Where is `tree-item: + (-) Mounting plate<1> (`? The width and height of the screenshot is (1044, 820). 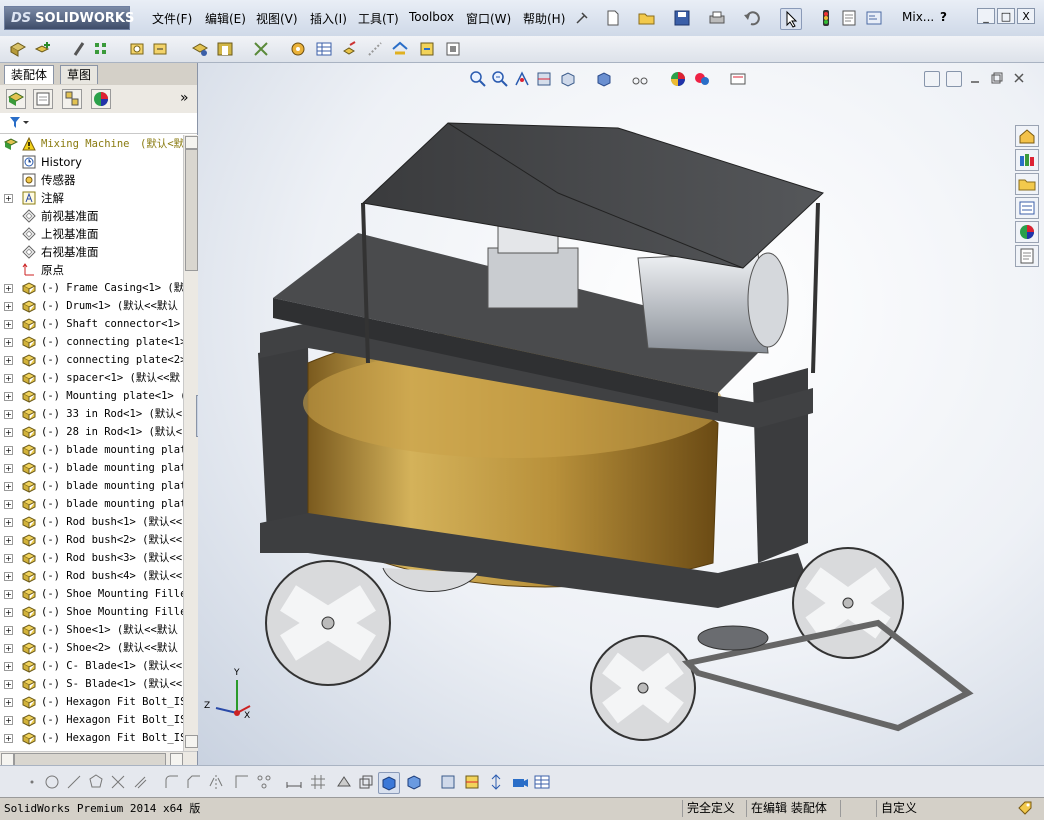
tree-item: + (-) Mounting plate<1> ( is located at coordinates (91, 396).